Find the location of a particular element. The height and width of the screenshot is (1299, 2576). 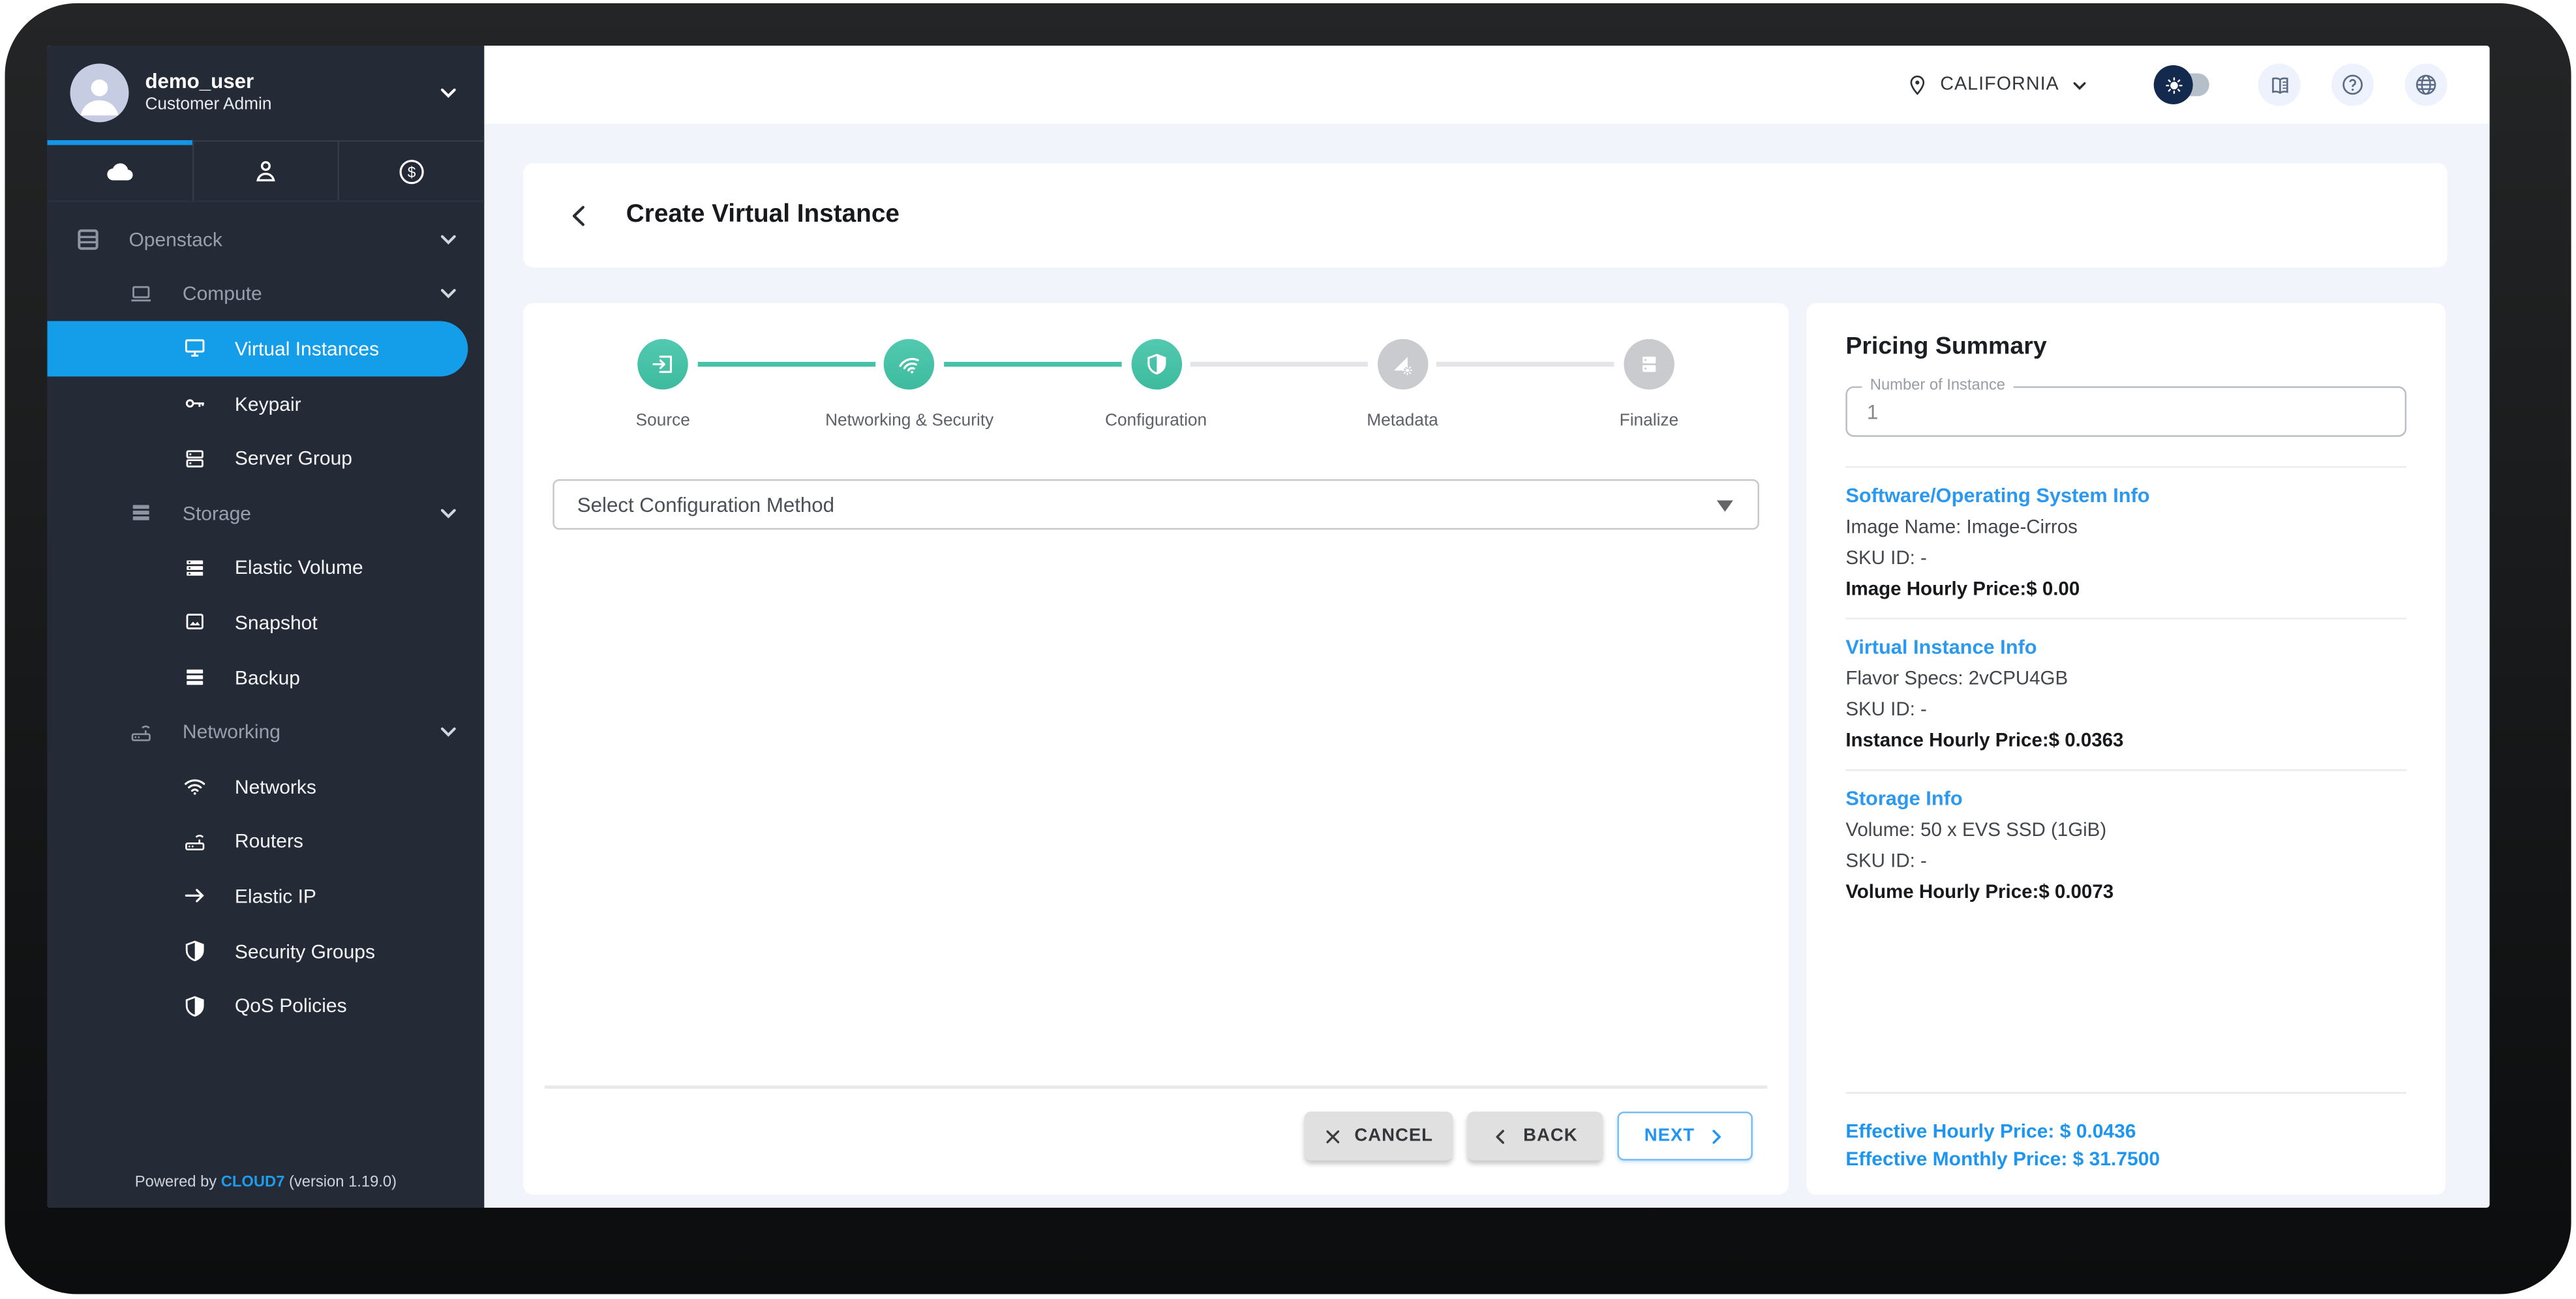

dollar-icon: $ is located at coordinates (412, 171).